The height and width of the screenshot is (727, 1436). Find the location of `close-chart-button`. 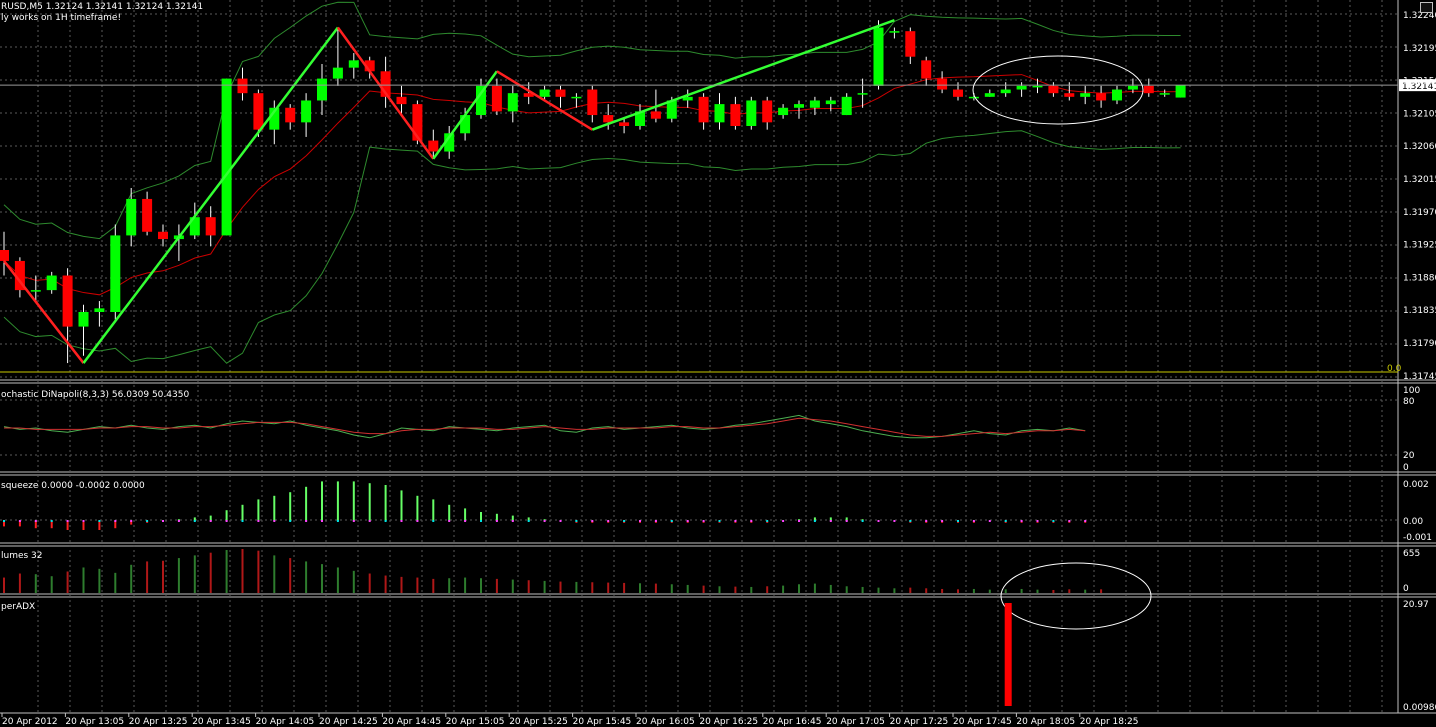

close-chart-button is located at coordinates (1426, 7).